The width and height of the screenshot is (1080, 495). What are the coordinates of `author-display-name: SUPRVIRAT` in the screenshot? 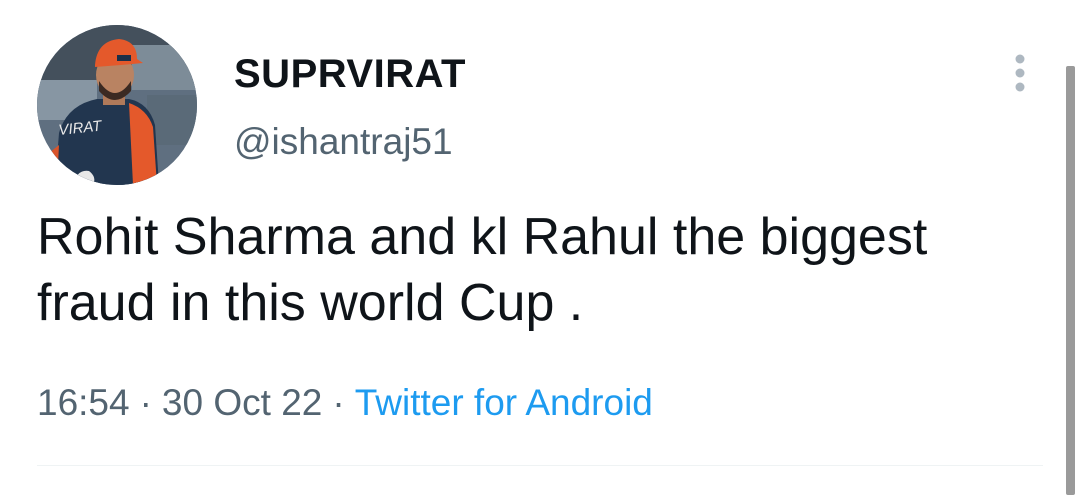 It's located at (350, 74).